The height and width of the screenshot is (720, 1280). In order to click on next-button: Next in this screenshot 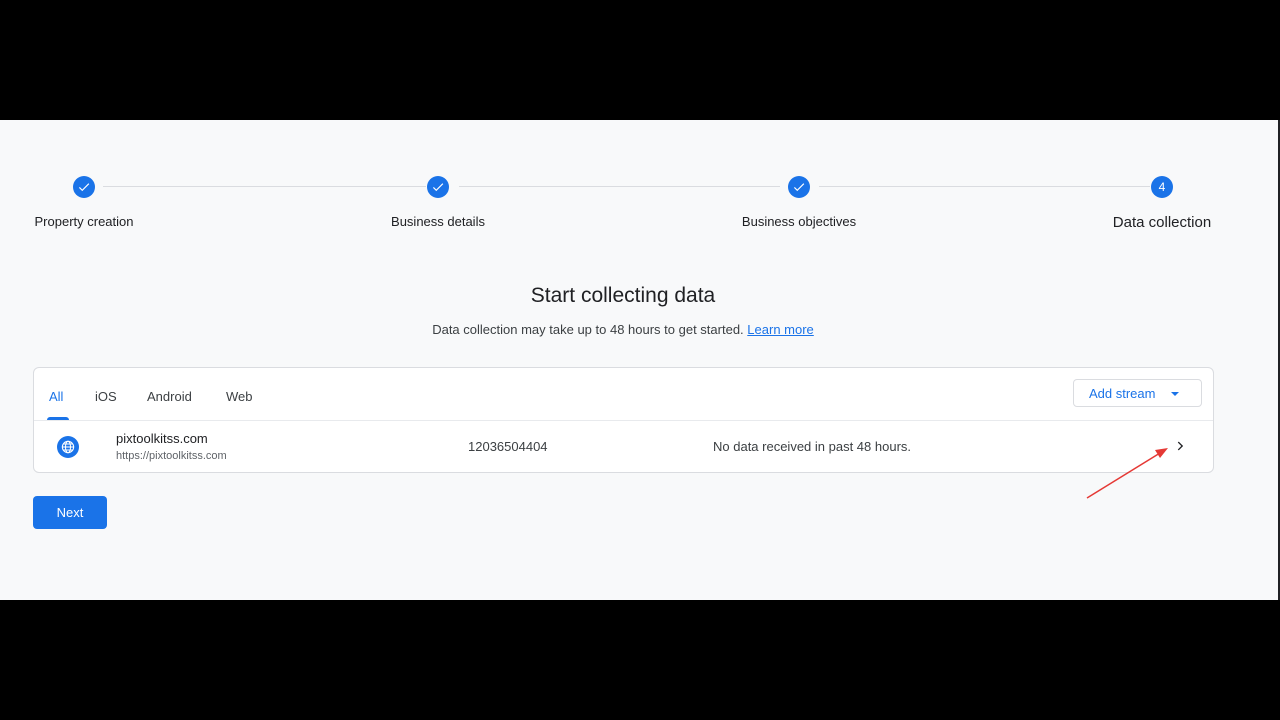, I will do `click(70, 512)`.